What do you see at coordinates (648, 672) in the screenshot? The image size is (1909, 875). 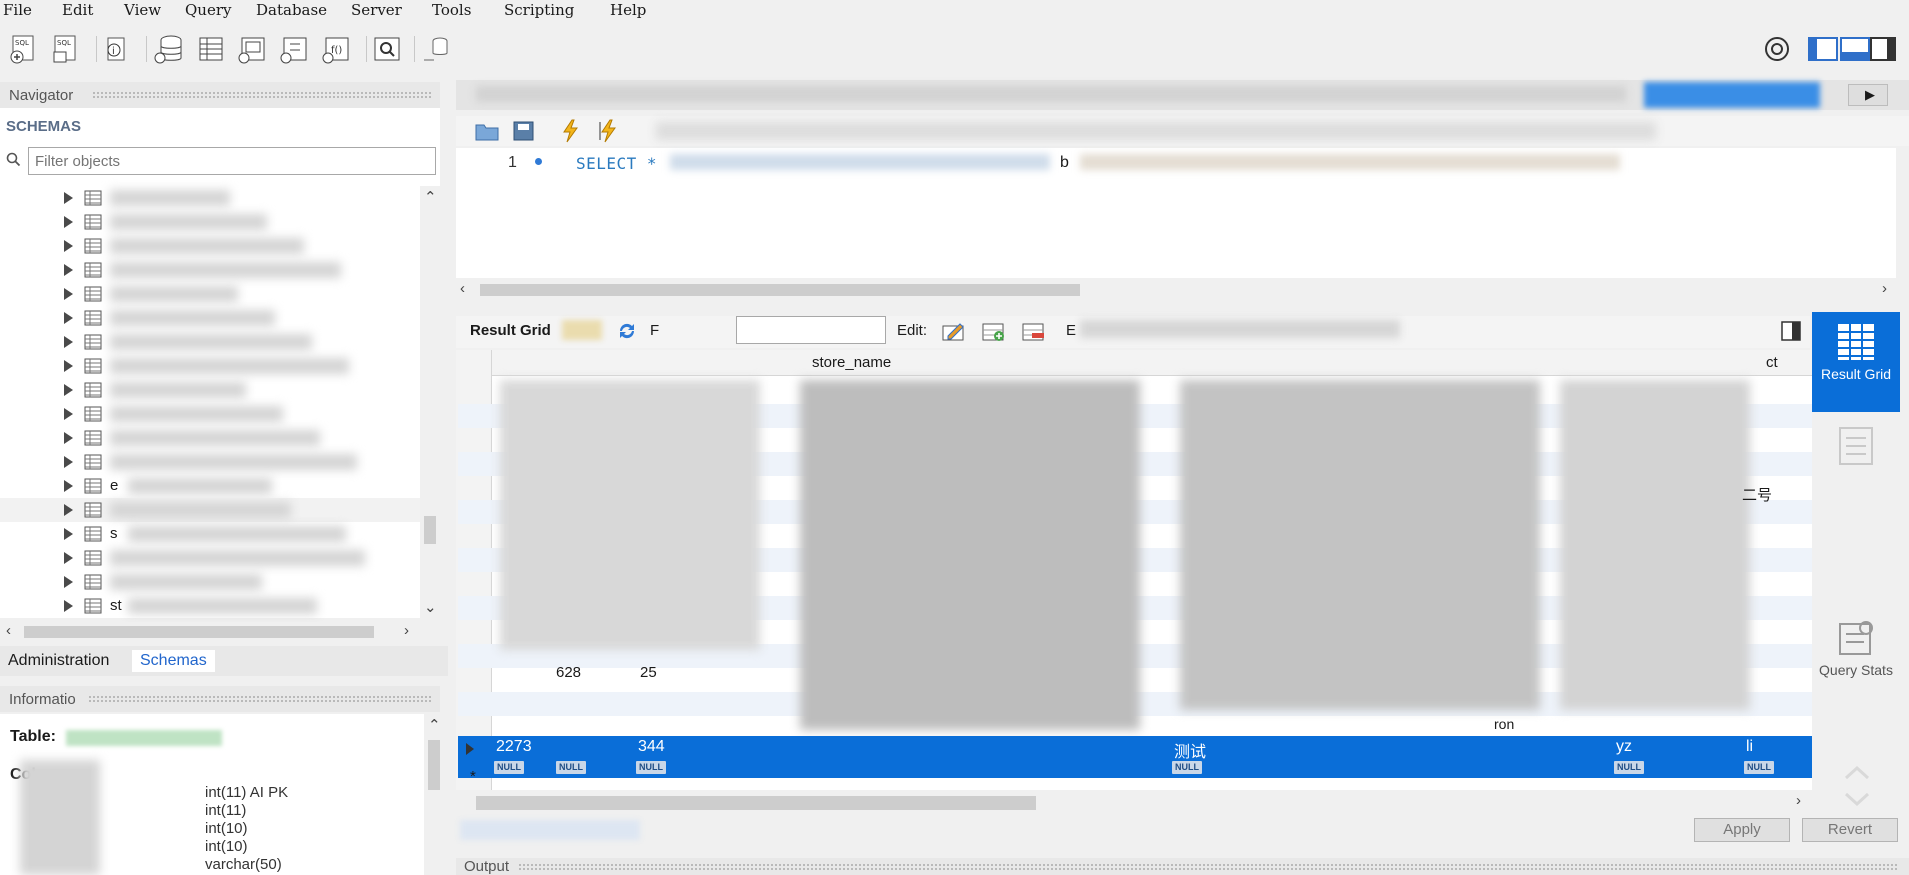 I see `cell: 25` at bounding box center [648, 672].